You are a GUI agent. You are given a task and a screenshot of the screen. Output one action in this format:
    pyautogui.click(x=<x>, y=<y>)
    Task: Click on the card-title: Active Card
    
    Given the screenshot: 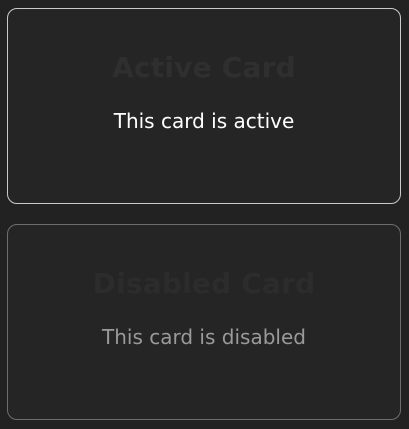 What is the action you would take?
    pyautogui.click(x=204, y=67)
    